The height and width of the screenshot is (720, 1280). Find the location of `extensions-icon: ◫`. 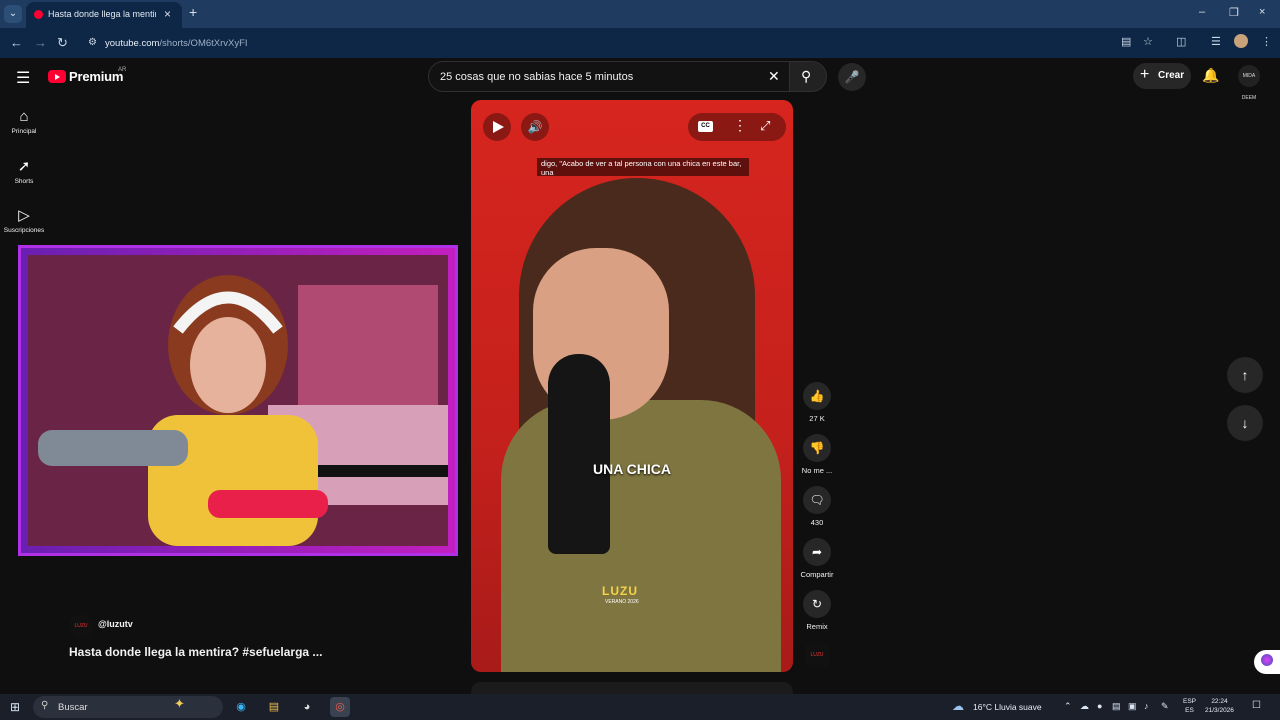

extensions-icon: ◫ is located at coordinates (1181, 41).